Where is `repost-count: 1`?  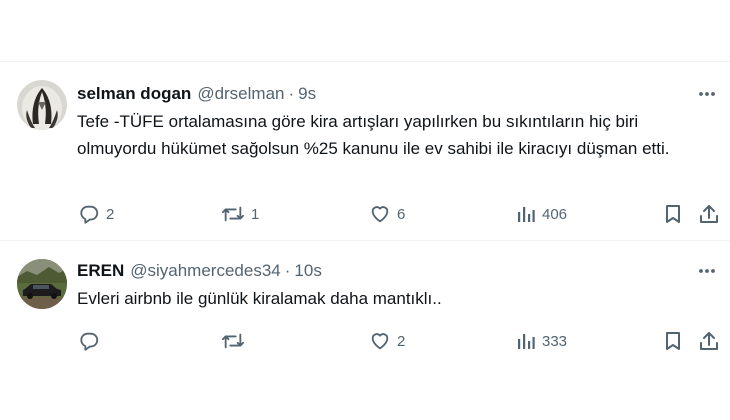
repost-count: 1 is located at coordinates (255, 214).